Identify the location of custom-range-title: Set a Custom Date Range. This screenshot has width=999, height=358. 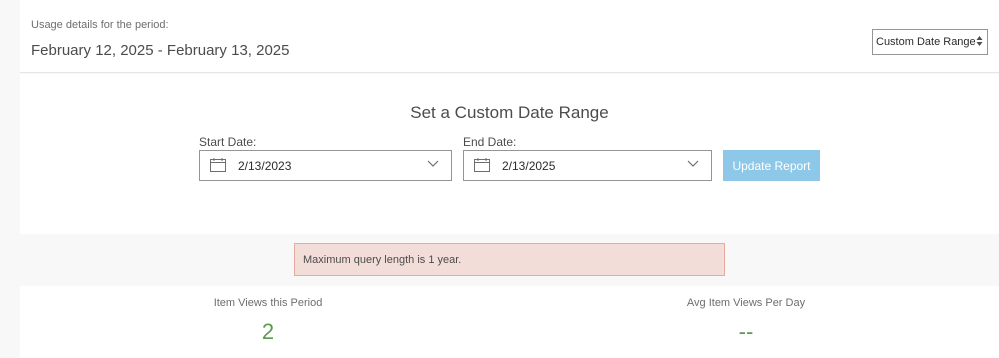
(509, 112).